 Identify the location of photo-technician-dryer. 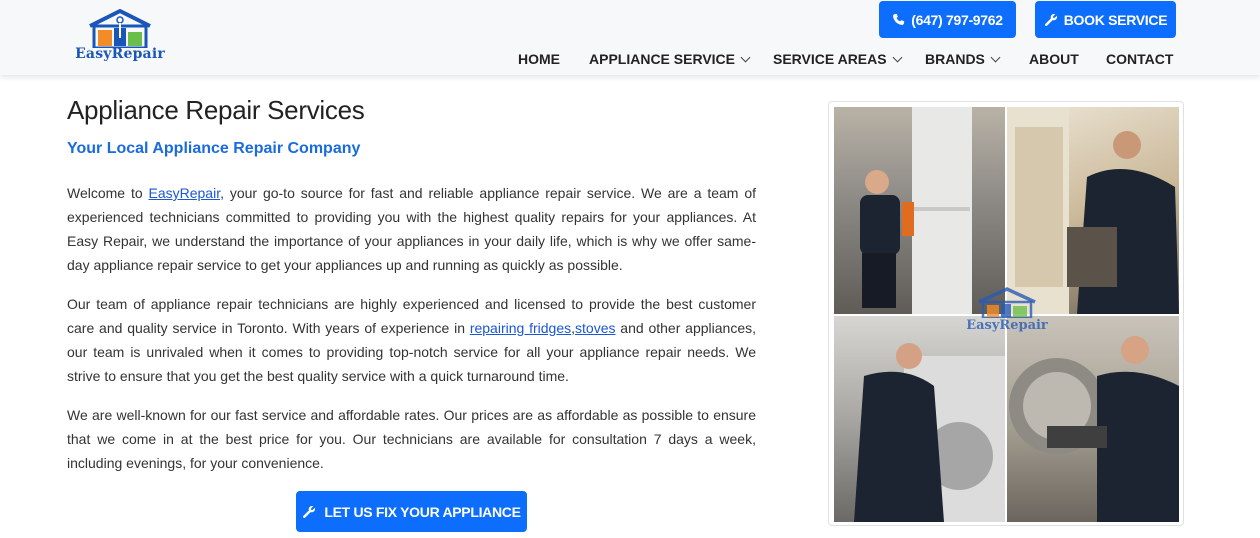
(919, 419).